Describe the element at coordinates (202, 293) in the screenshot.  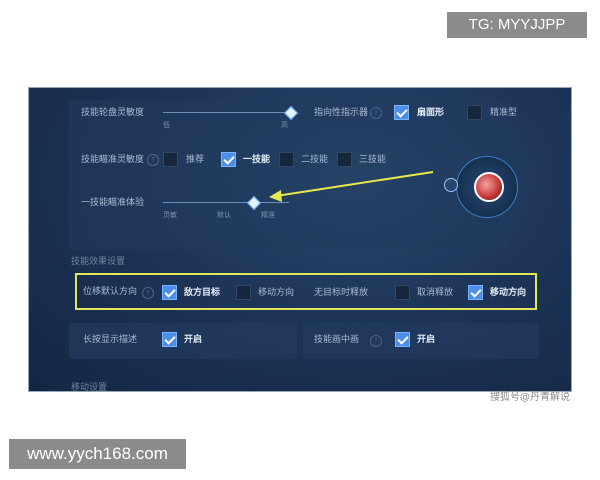
I see `enemy-target-label: 敌方目标` at that location.